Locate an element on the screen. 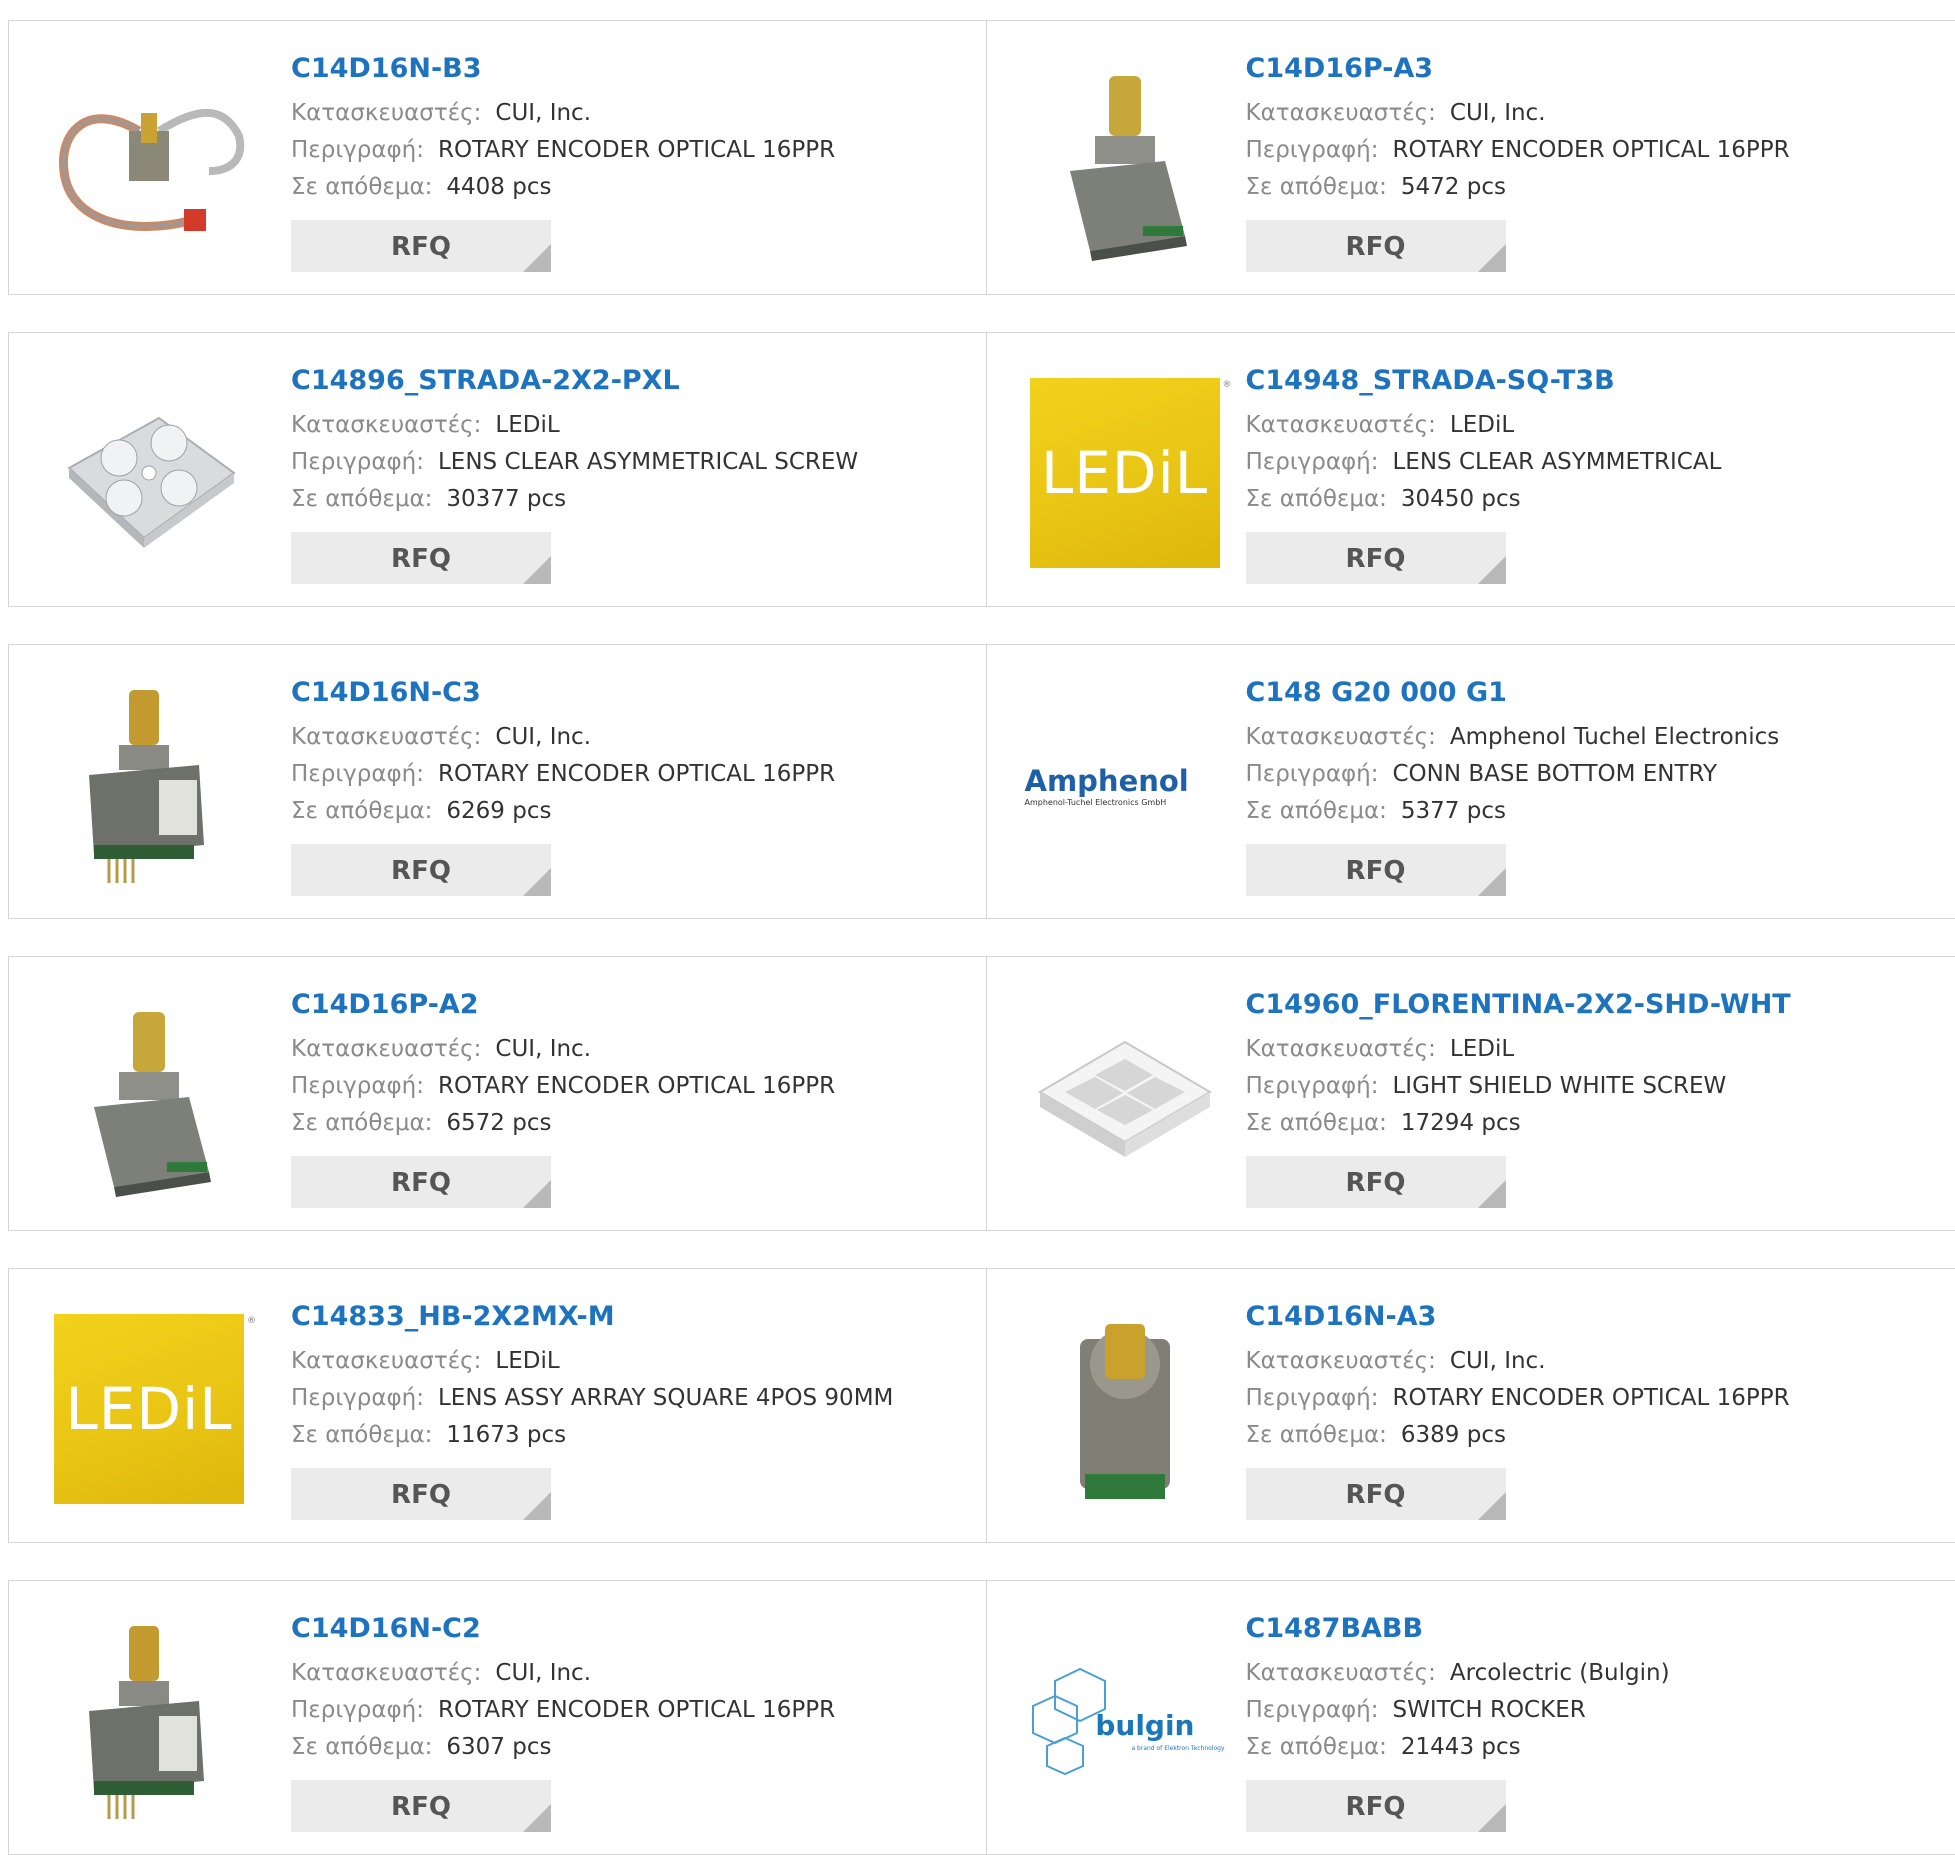 The height and width of the screenshot is (1855, 1955). part-number-link: C14D16P-A3 is located at coordinates (1518, 69).